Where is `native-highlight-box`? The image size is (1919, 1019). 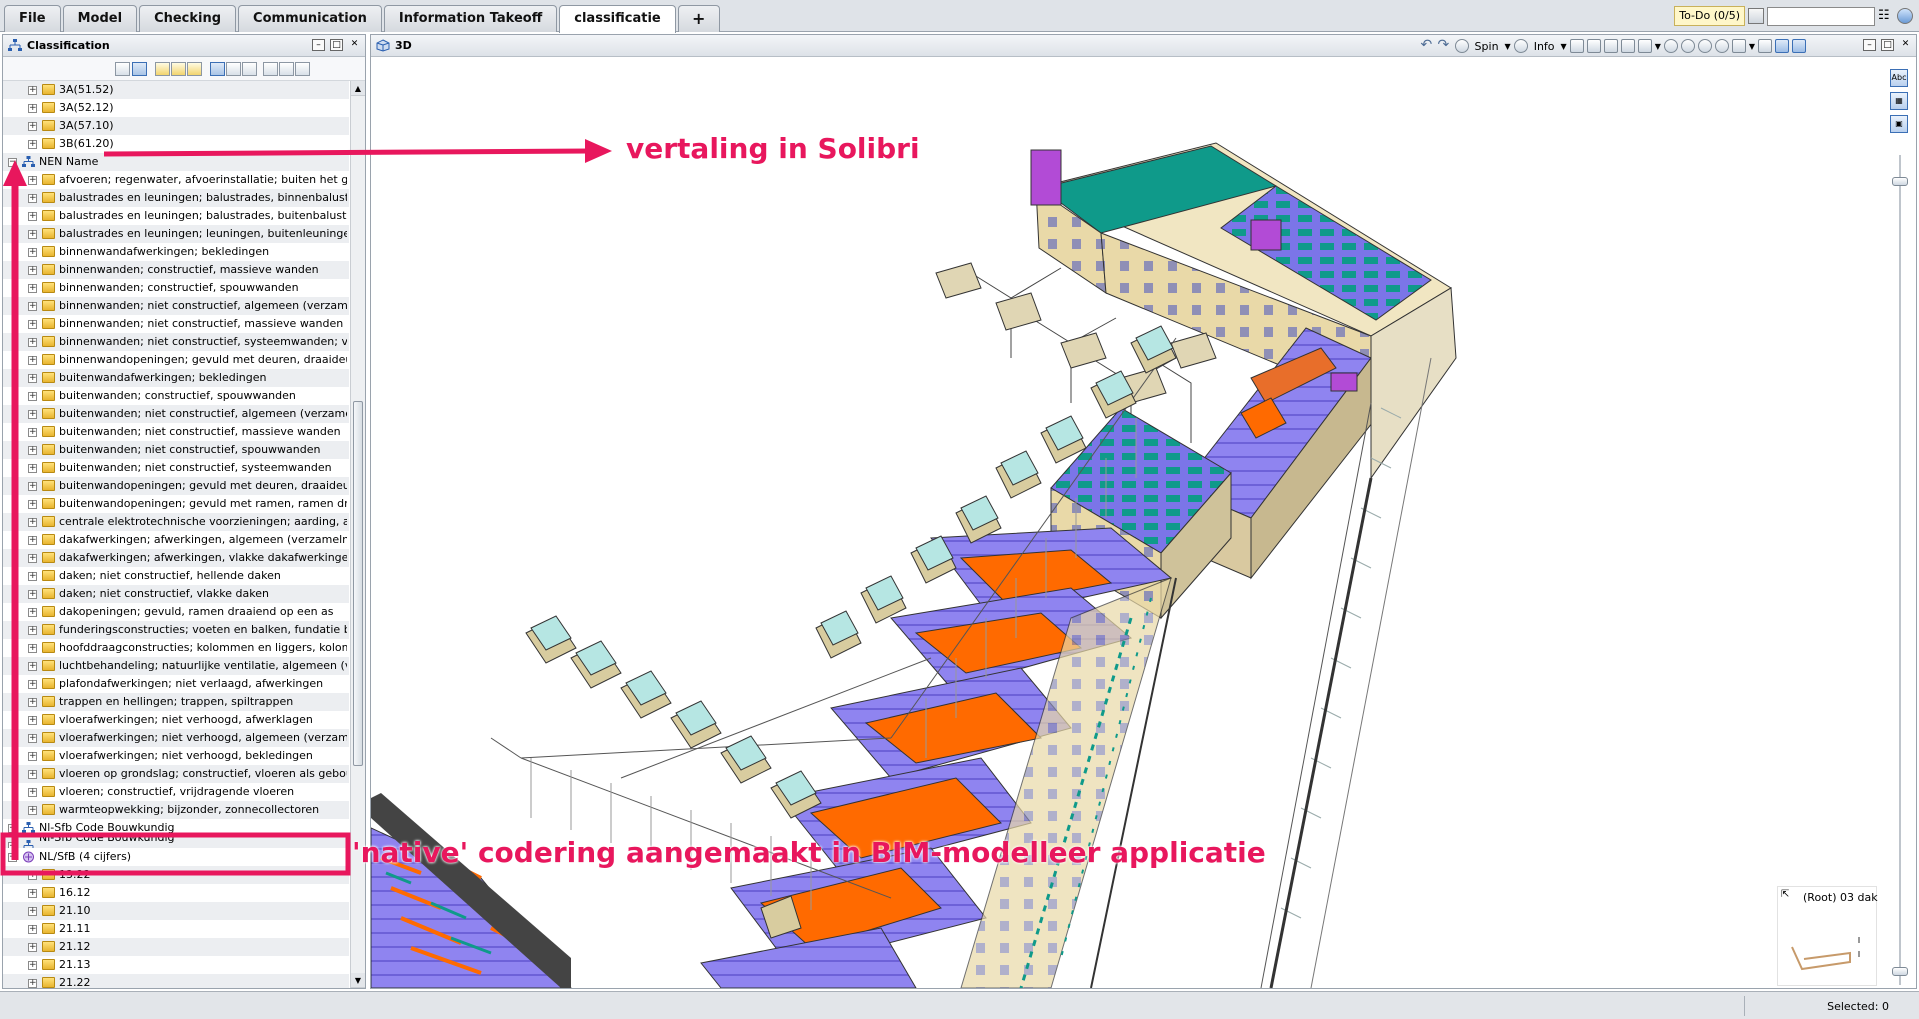 native-highlight-box is located at coordinates (175, 854).